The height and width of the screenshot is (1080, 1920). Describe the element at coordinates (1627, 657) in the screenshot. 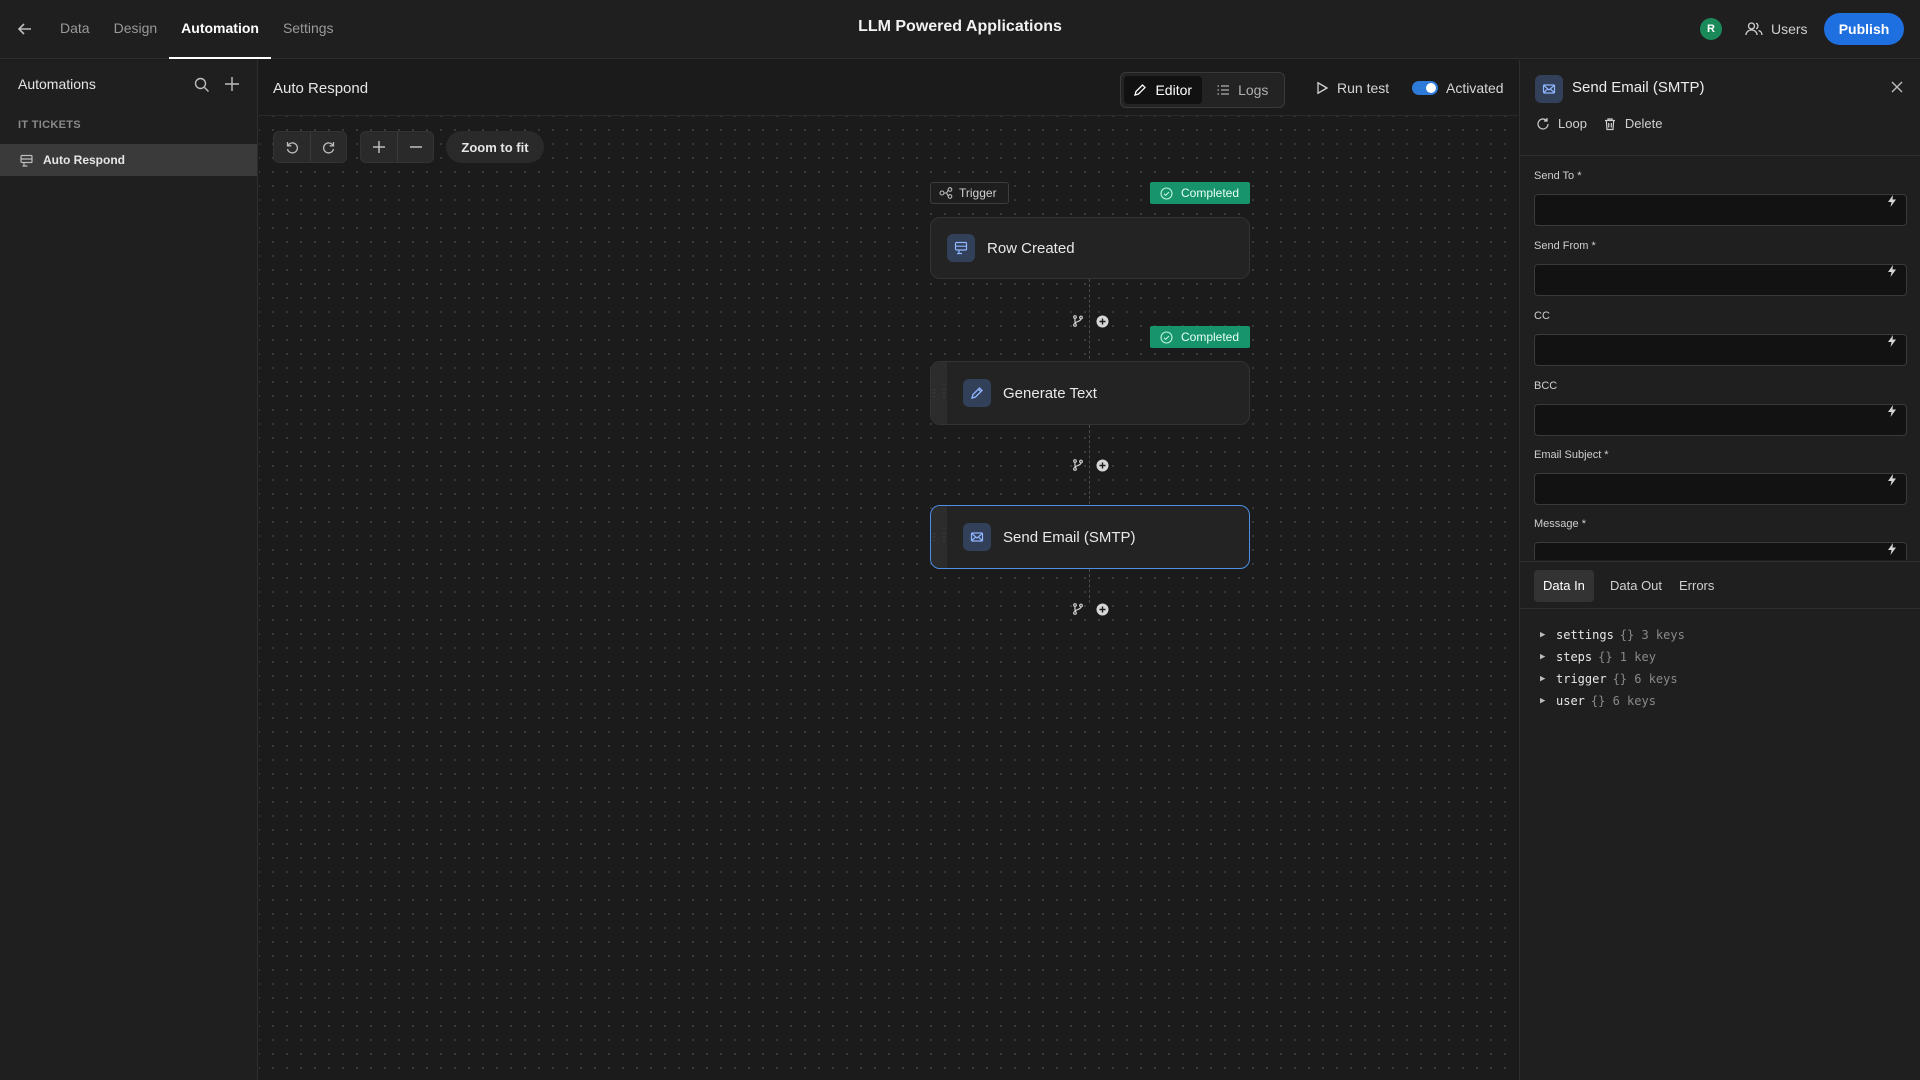

I see `tree-meta: {} 1 key` at that location.